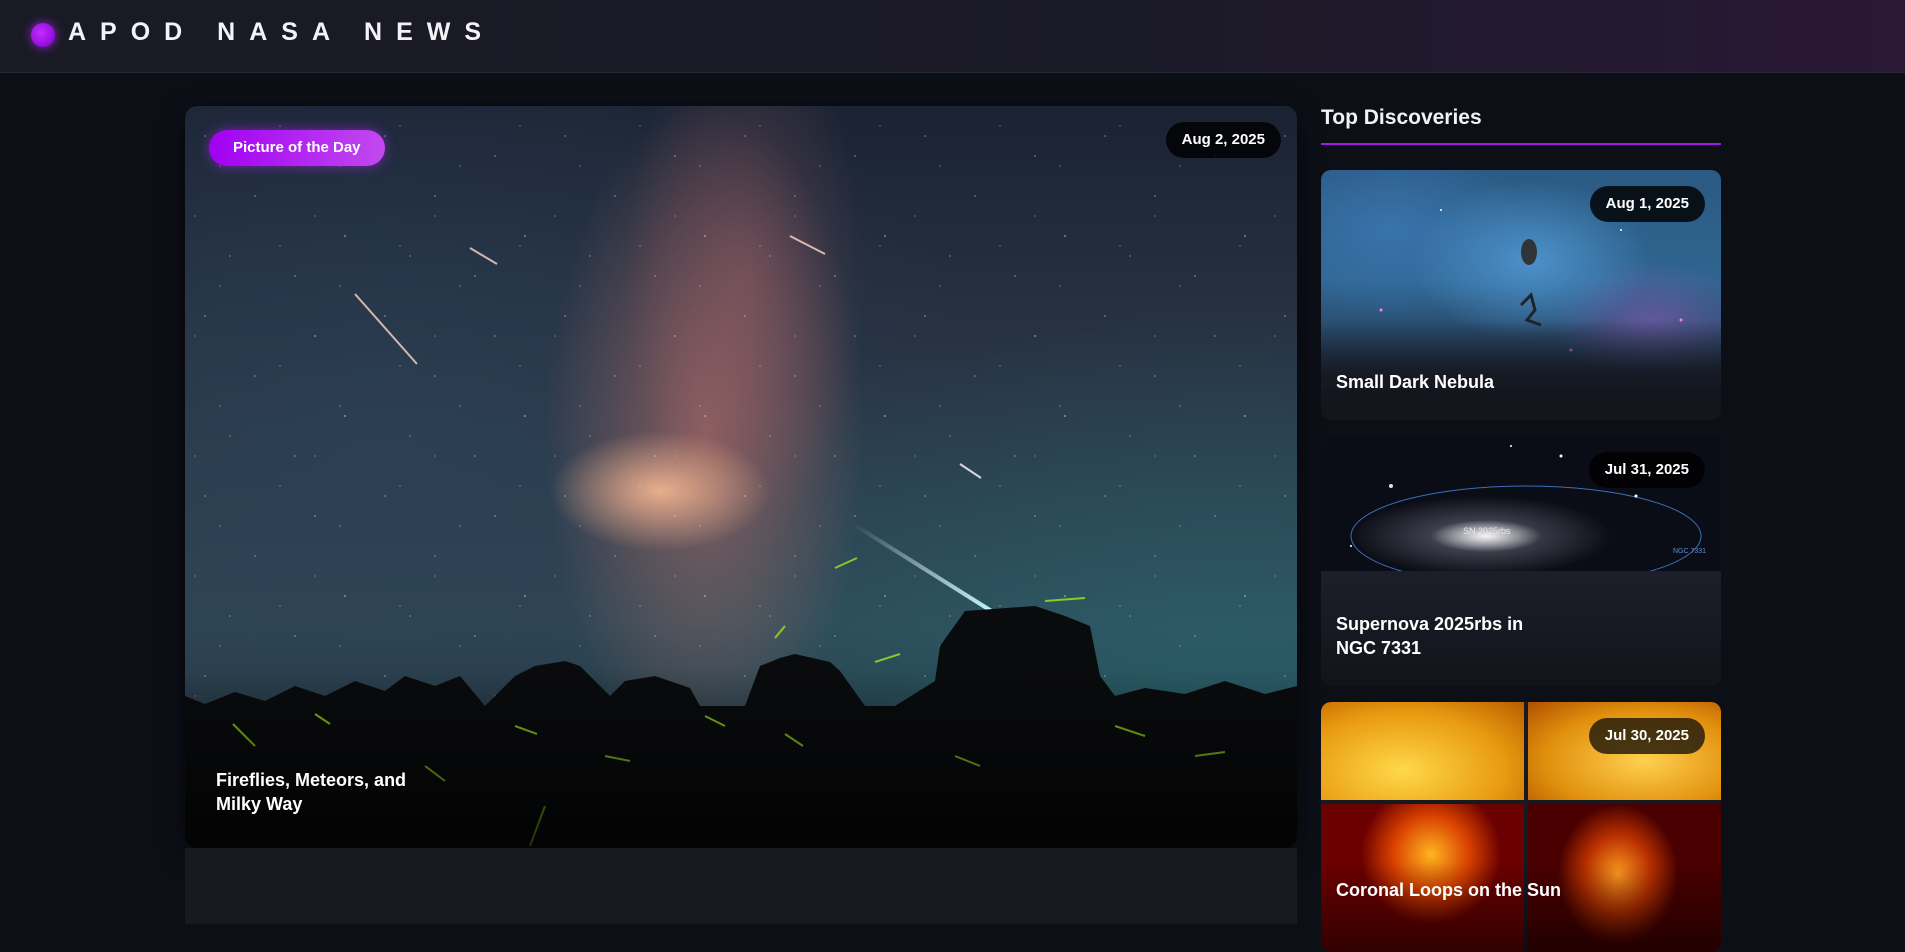 This screenshot has width=1905, height=952. Describe the element at coordinates (1487, 531) in the screenshot. I see `image-annotation-sn: SN 2025rbs` at that location.